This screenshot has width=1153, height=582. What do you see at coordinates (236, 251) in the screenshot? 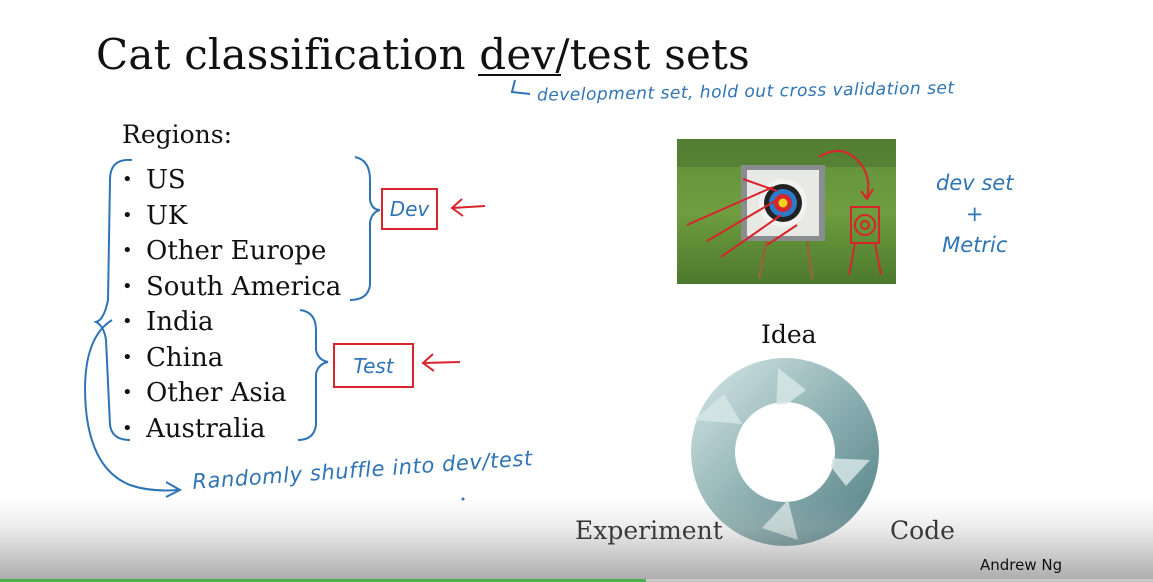
I see `region-other-europe: Other Europe` at bounding box center [236, 251].